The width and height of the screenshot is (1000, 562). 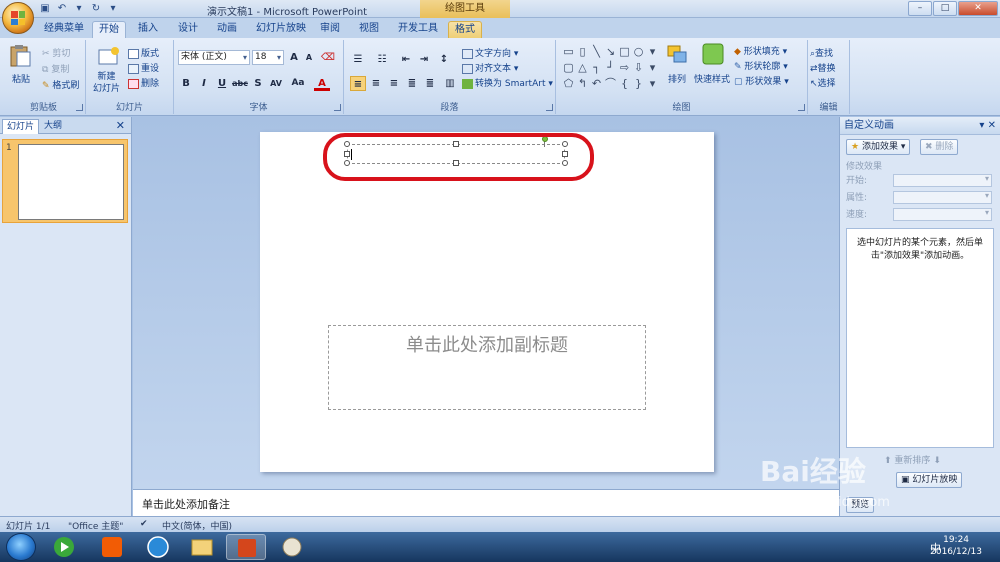 I want to click on tab-design: 设计, so click(x=188, y=29).